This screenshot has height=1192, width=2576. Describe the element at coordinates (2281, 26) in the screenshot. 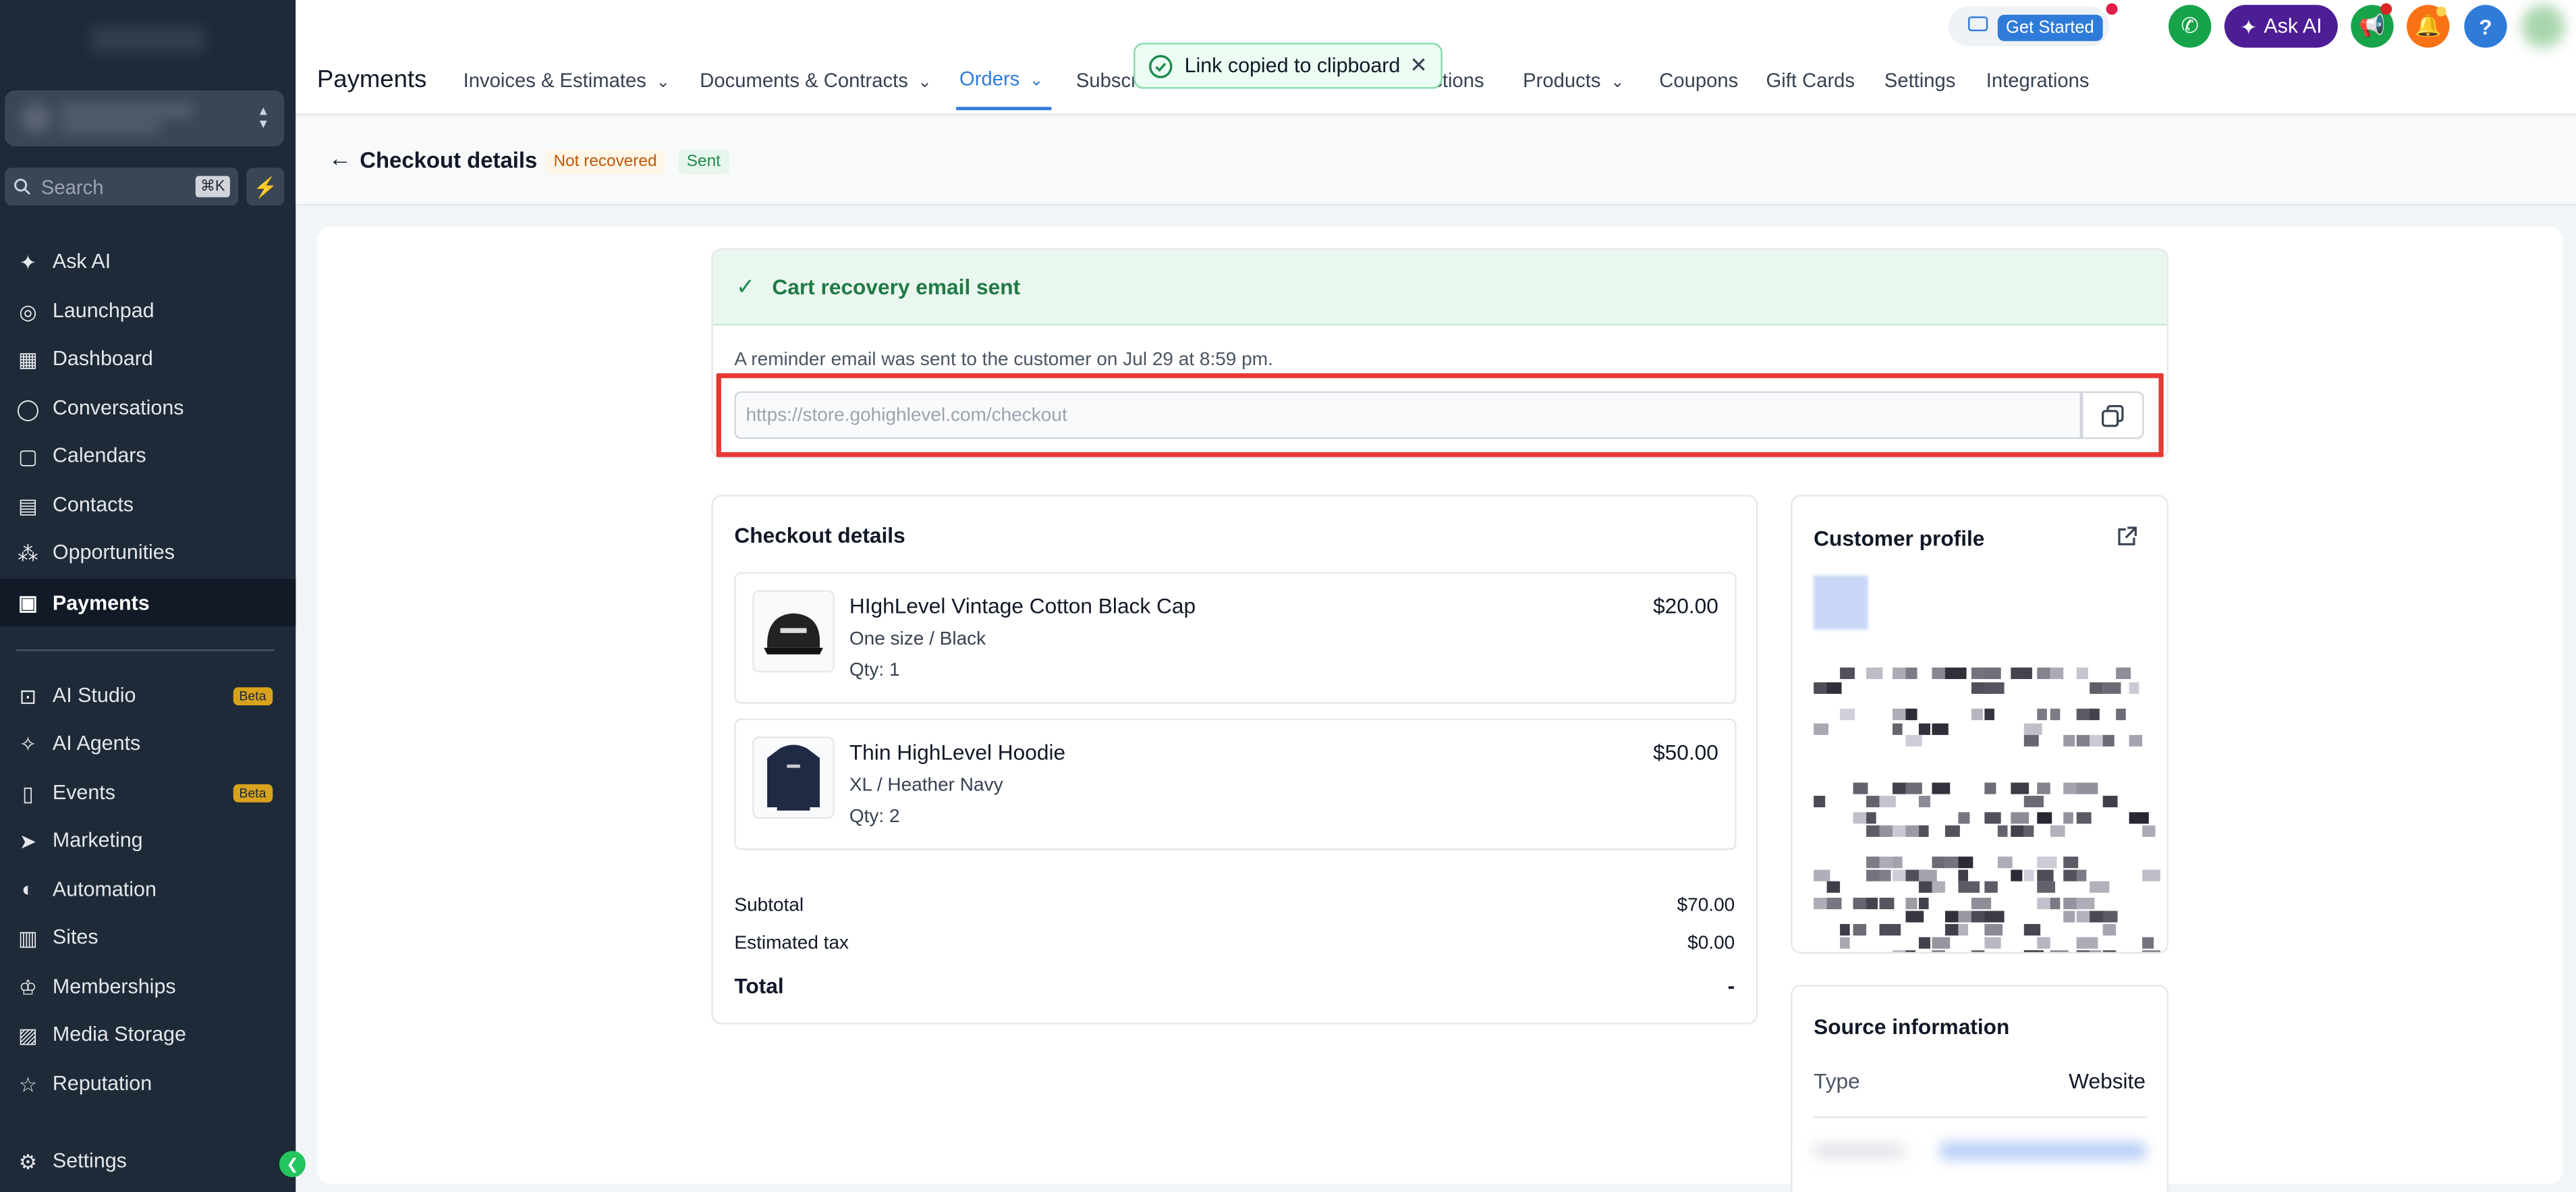

I see `ask-ai-button: ✦ Ask AI` at that location.